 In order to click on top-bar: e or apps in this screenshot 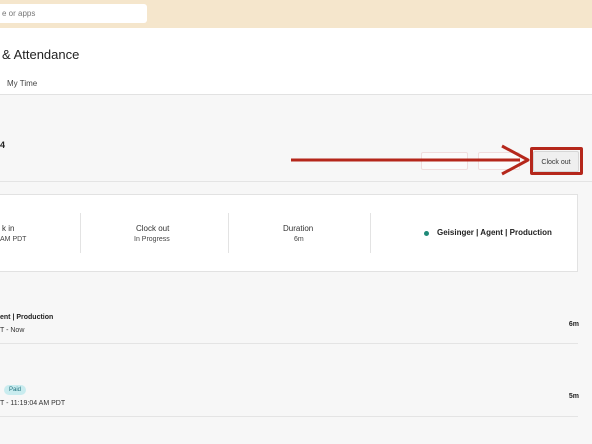, I will do `click(296, 14)`.